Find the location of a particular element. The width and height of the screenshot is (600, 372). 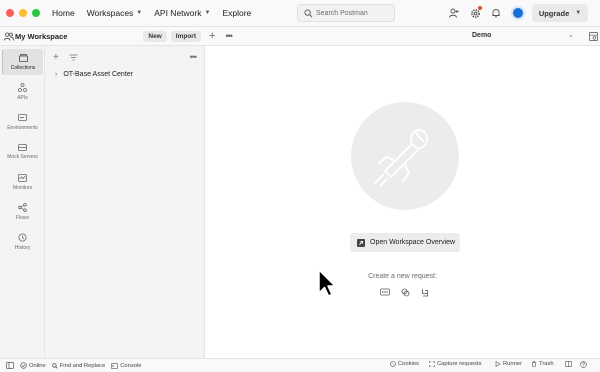

overview-icon is located at coordinates (361, 242).